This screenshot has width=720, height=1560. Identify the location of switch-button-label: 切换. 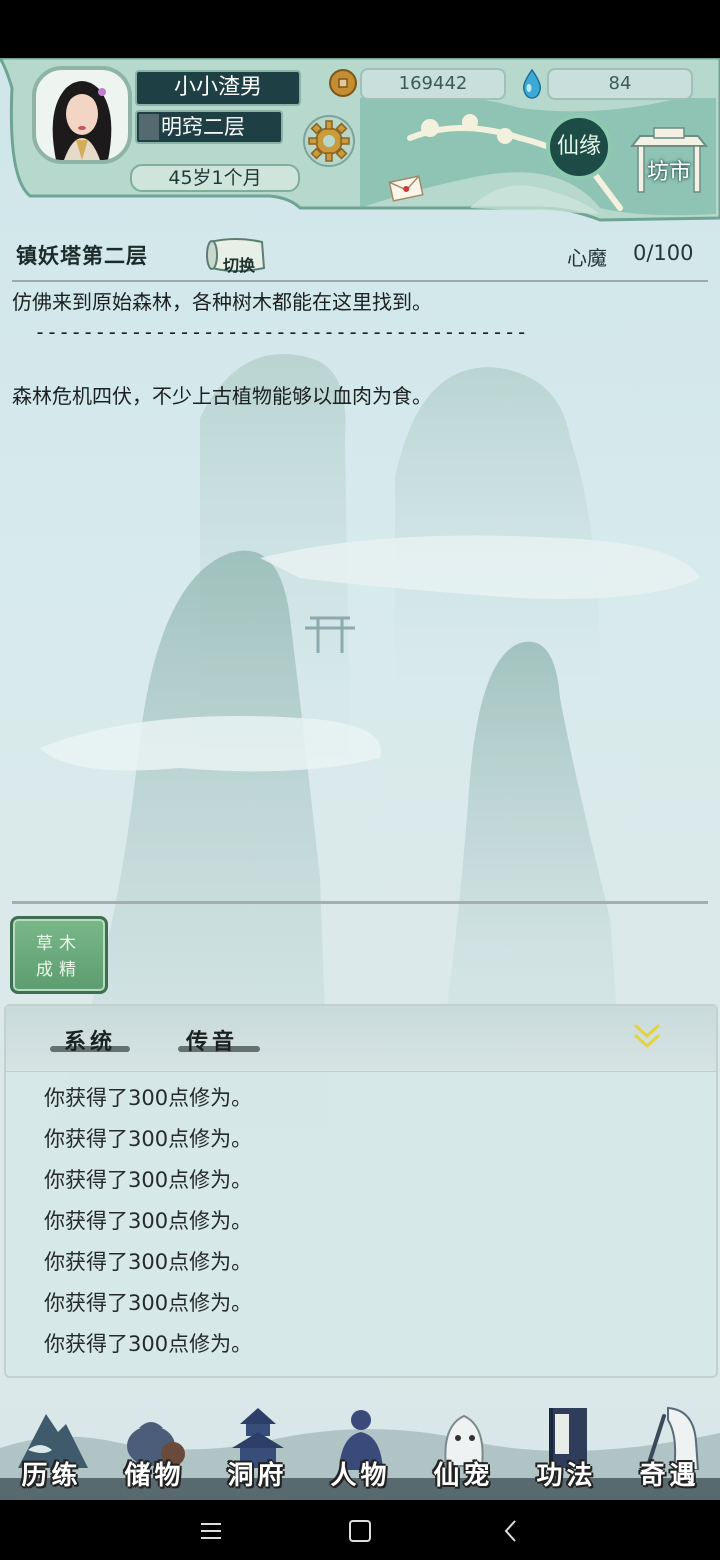
(239, 264).